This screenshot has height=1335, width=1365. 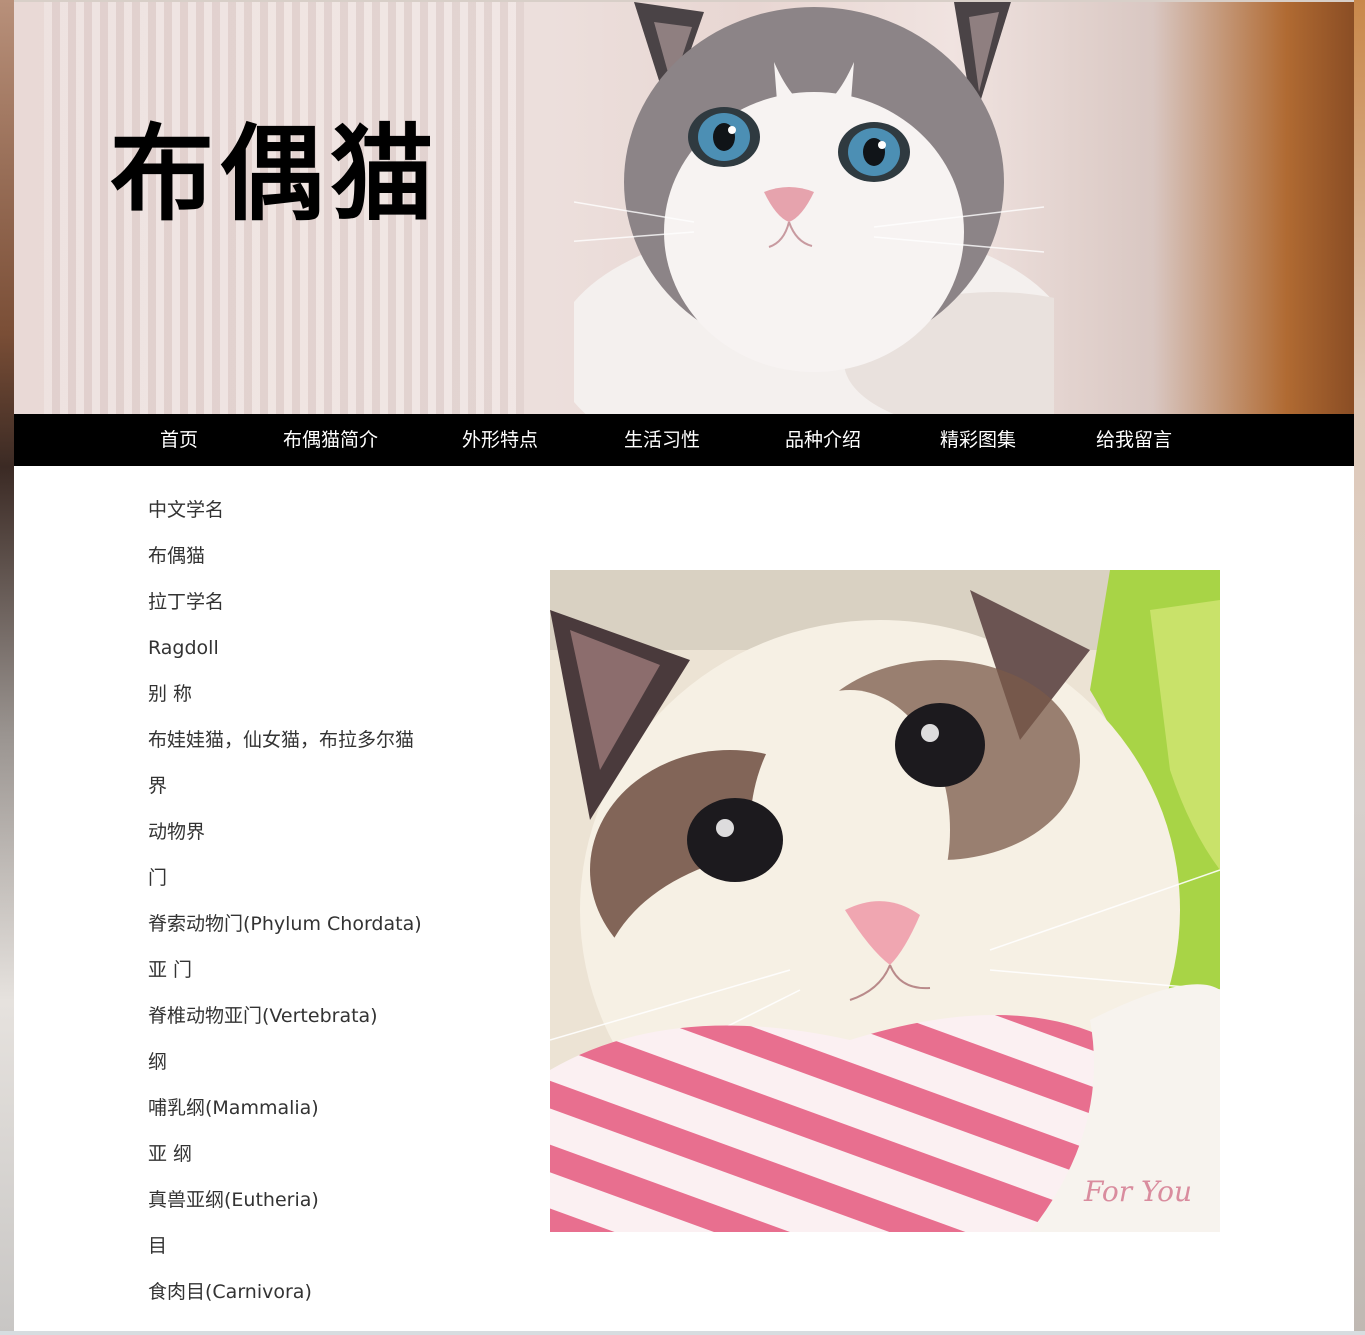 What do you see at coordinates (285, 924) in the screenshot?
I see `info-value-phylum: 脊索动物门(Phylum Chordata)` at bounding box center [285, 924].